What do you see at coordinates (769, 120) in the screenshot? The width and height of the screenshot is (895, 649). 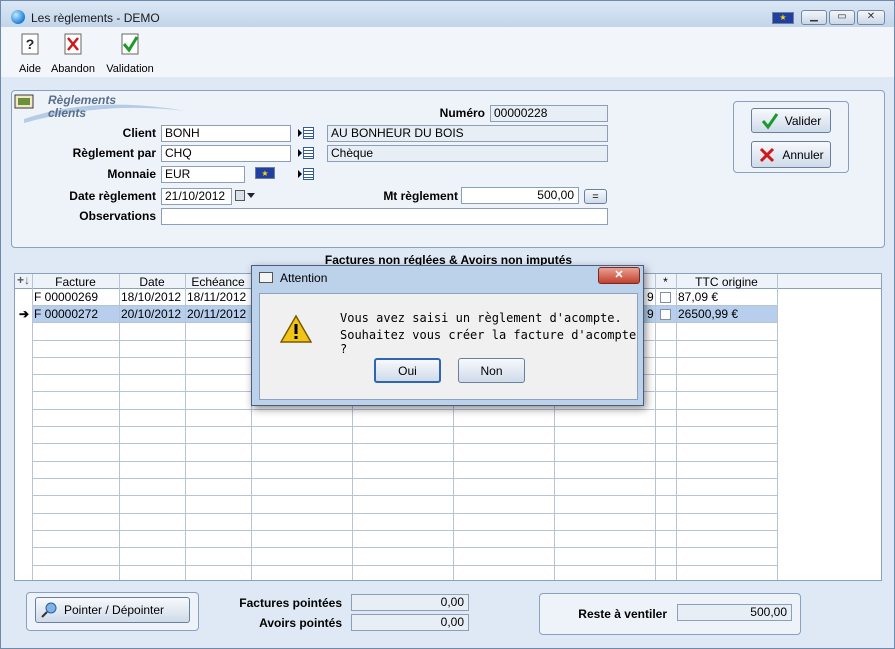 I see `check-icon` at bounding box center [769, 120].